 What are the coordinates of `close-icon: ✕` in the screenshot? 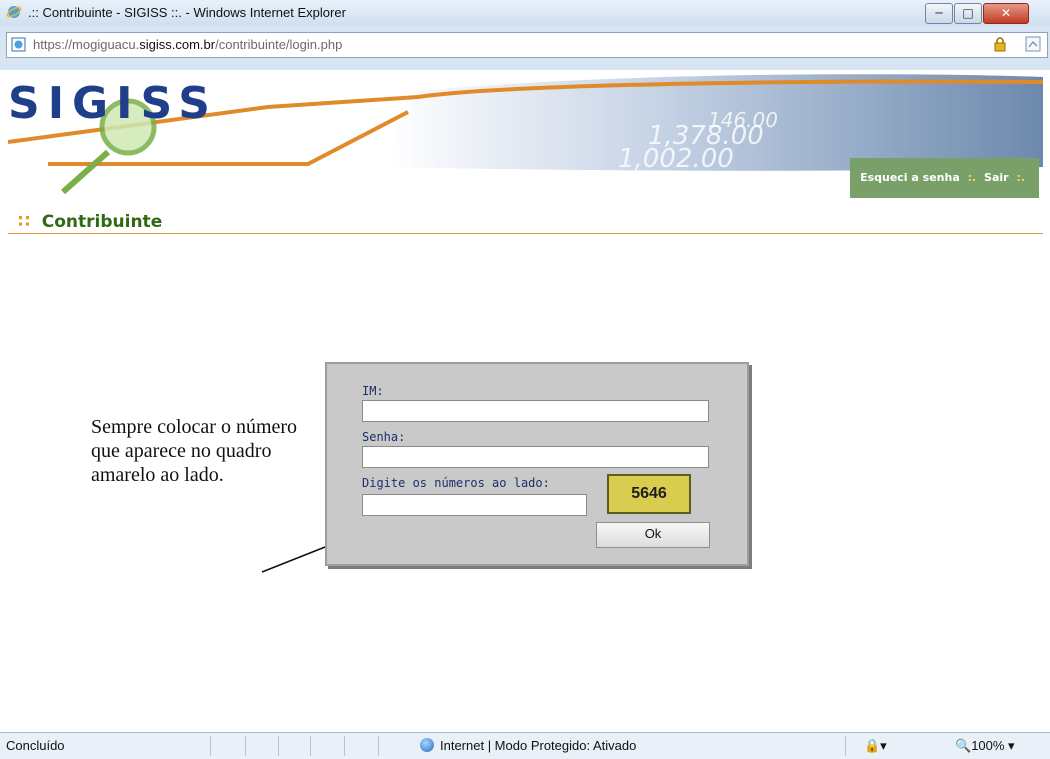 It's located at (1006, 13).